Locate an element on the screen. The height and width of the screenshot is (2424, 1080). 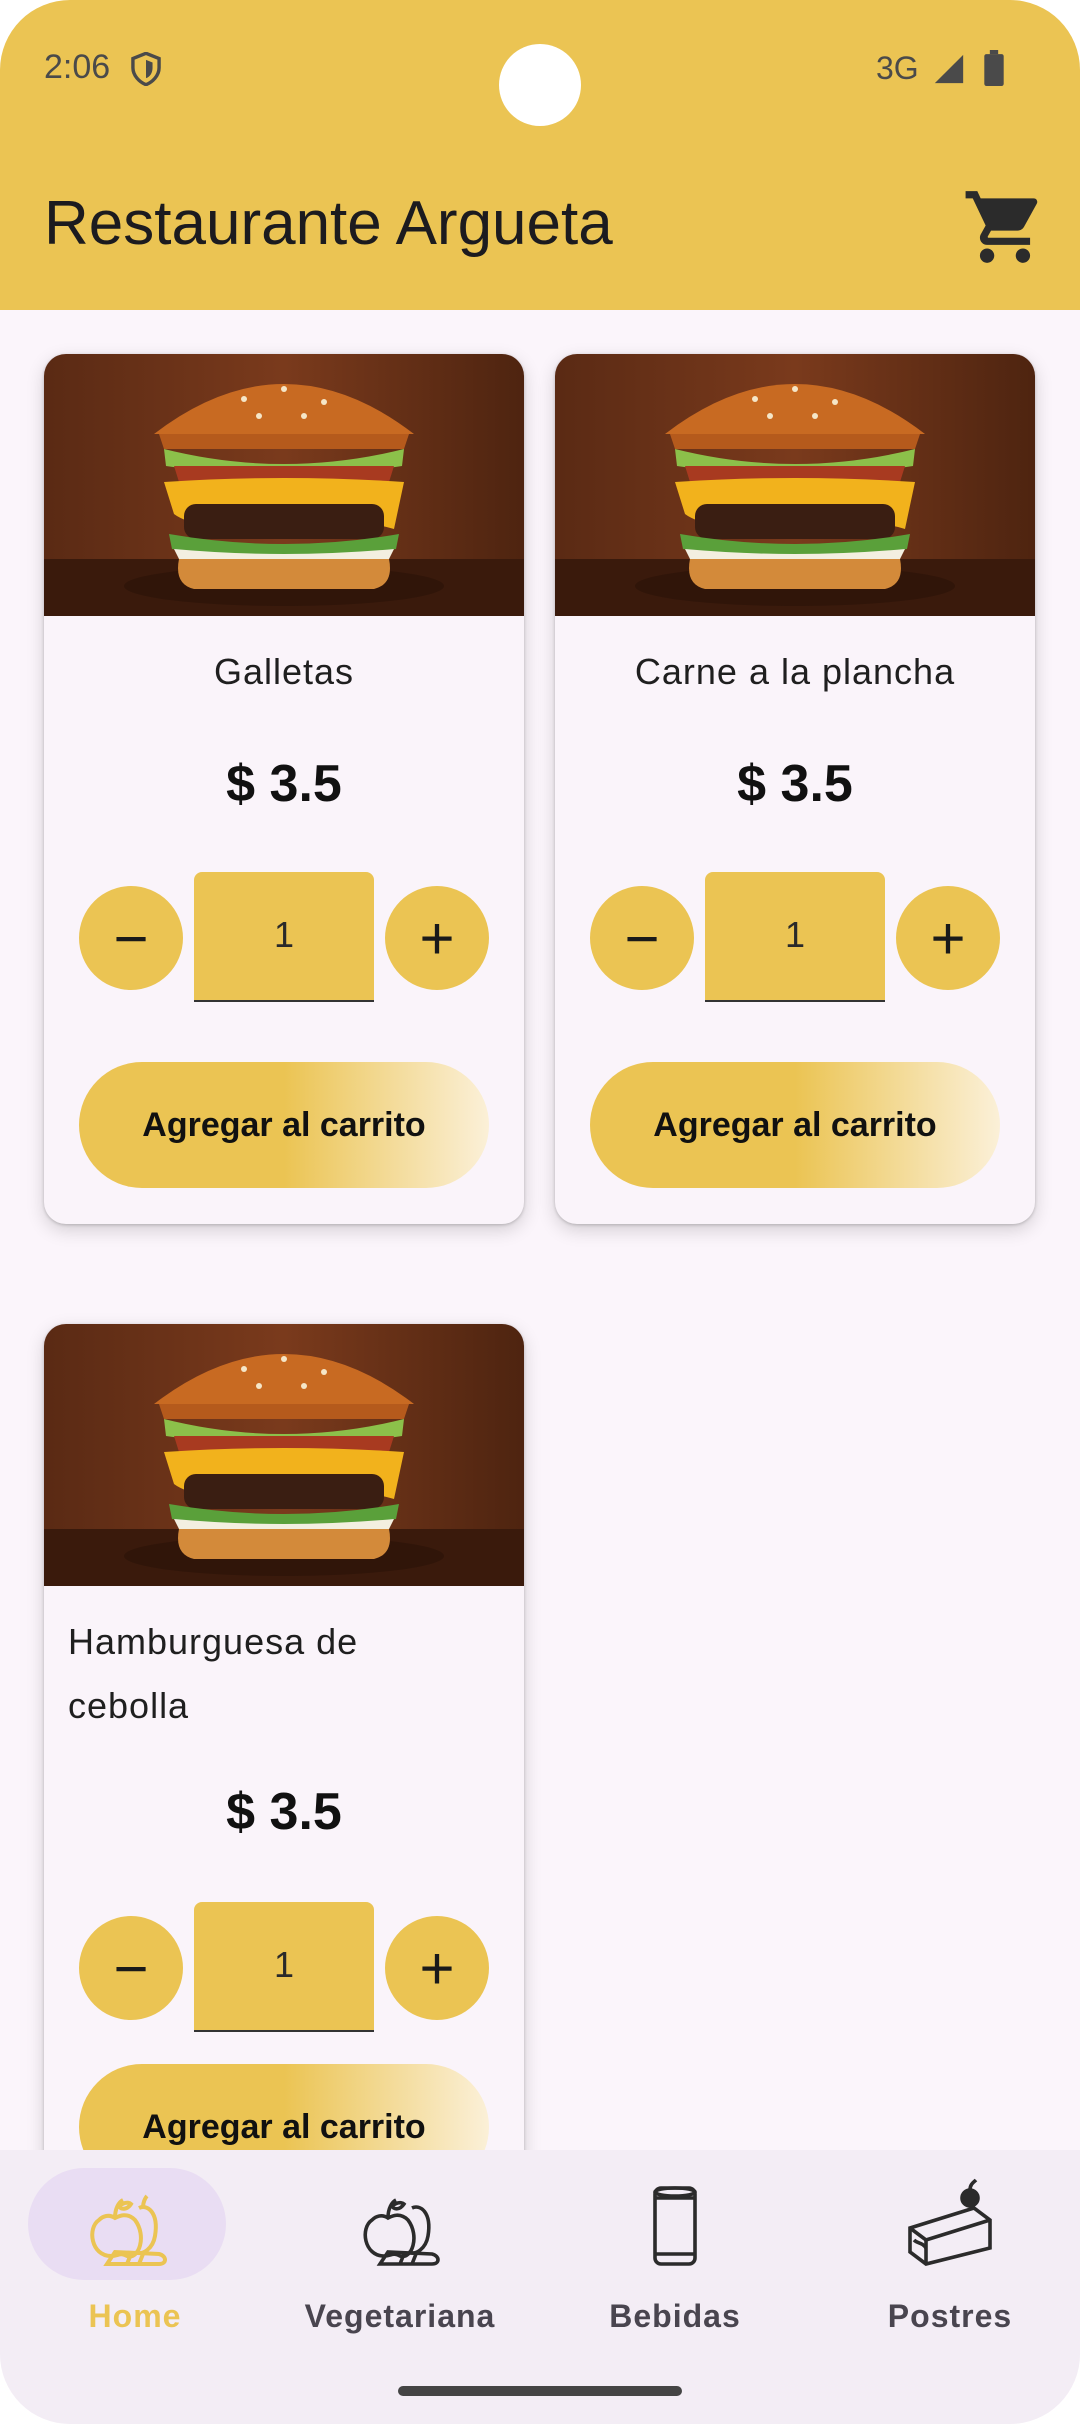
nav-item-postres: Postres is located at coordinates (947, 2265).